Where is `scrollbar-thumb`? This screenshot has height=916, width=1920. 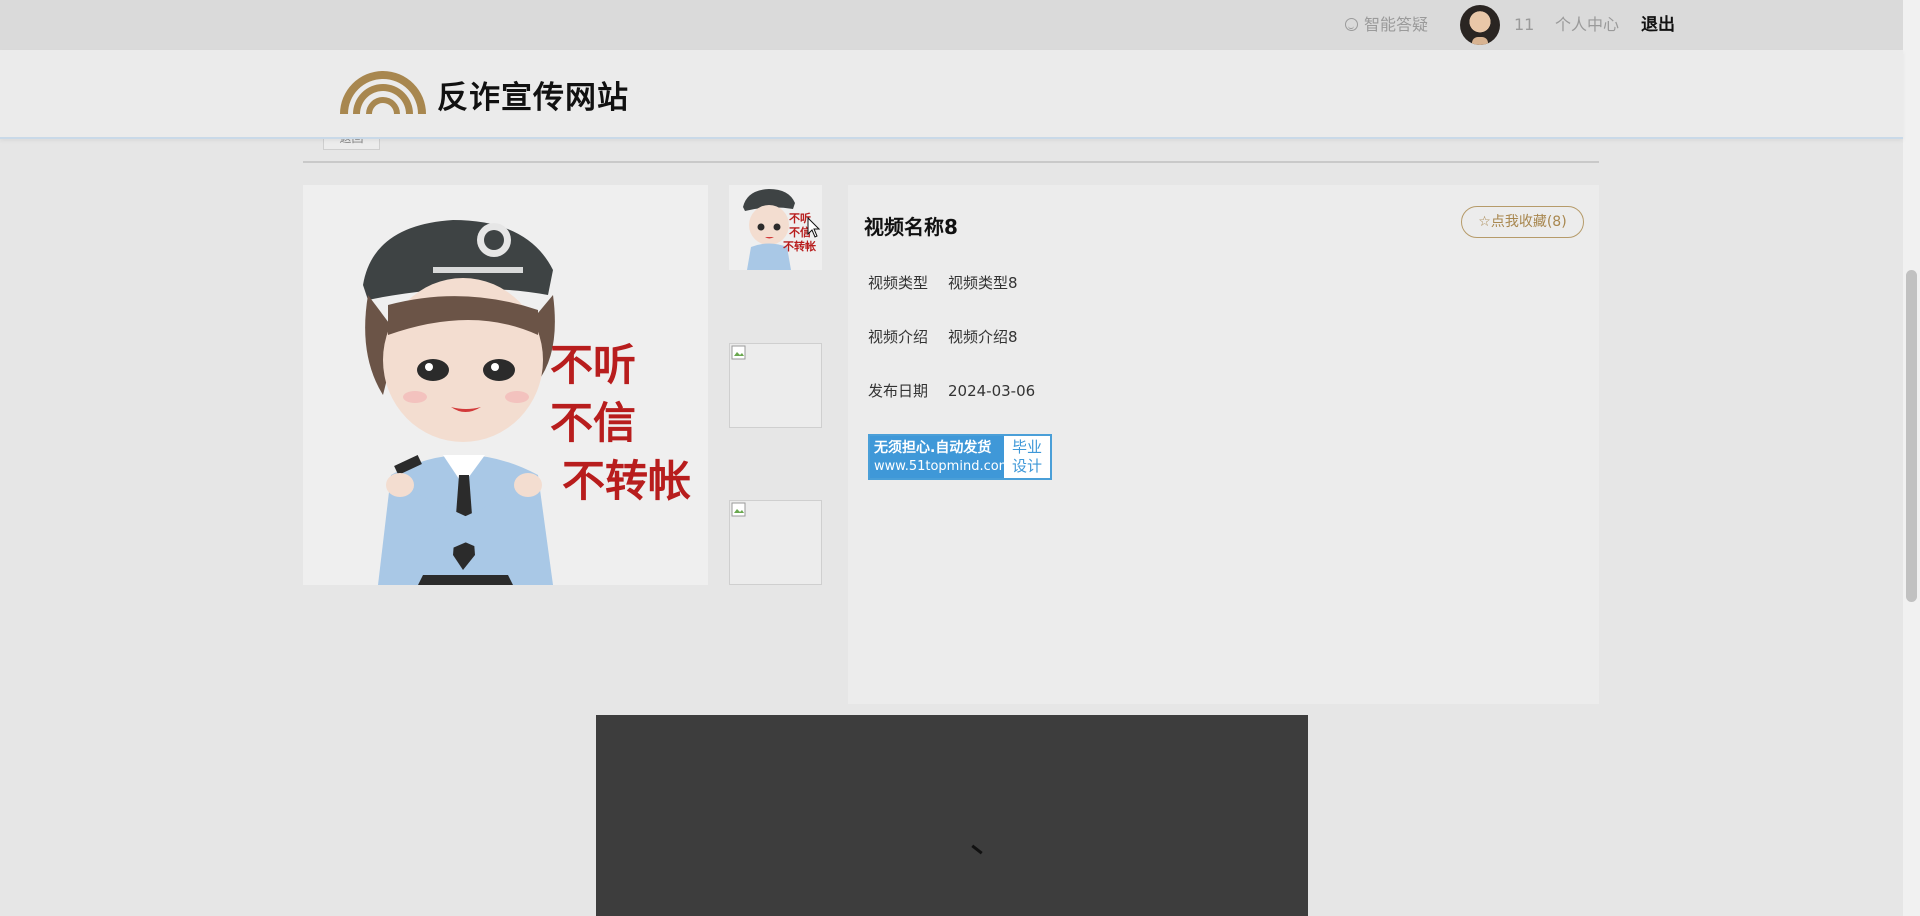 scrollbar-thumb is located at coordinates (1911, 436).